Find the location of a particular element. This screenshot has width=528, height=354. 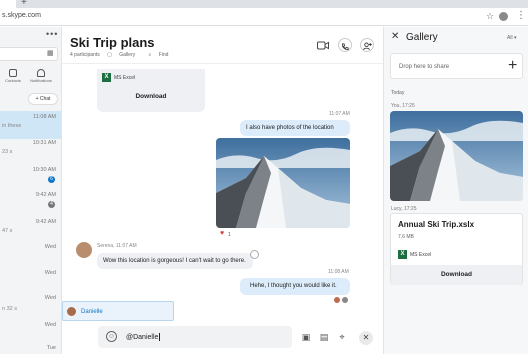

browser-tab-bar: + is located at coordinates (264, 4).